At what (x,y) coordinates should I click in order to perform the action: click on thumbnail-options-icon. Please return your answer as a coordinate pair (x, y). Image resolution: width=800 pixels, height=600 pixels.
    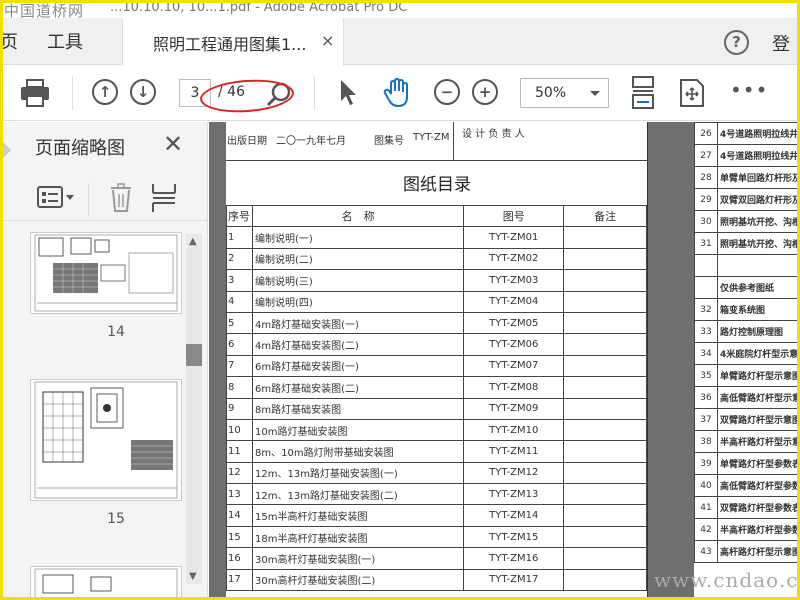
    Looking at the image, I should click on (56, 199).